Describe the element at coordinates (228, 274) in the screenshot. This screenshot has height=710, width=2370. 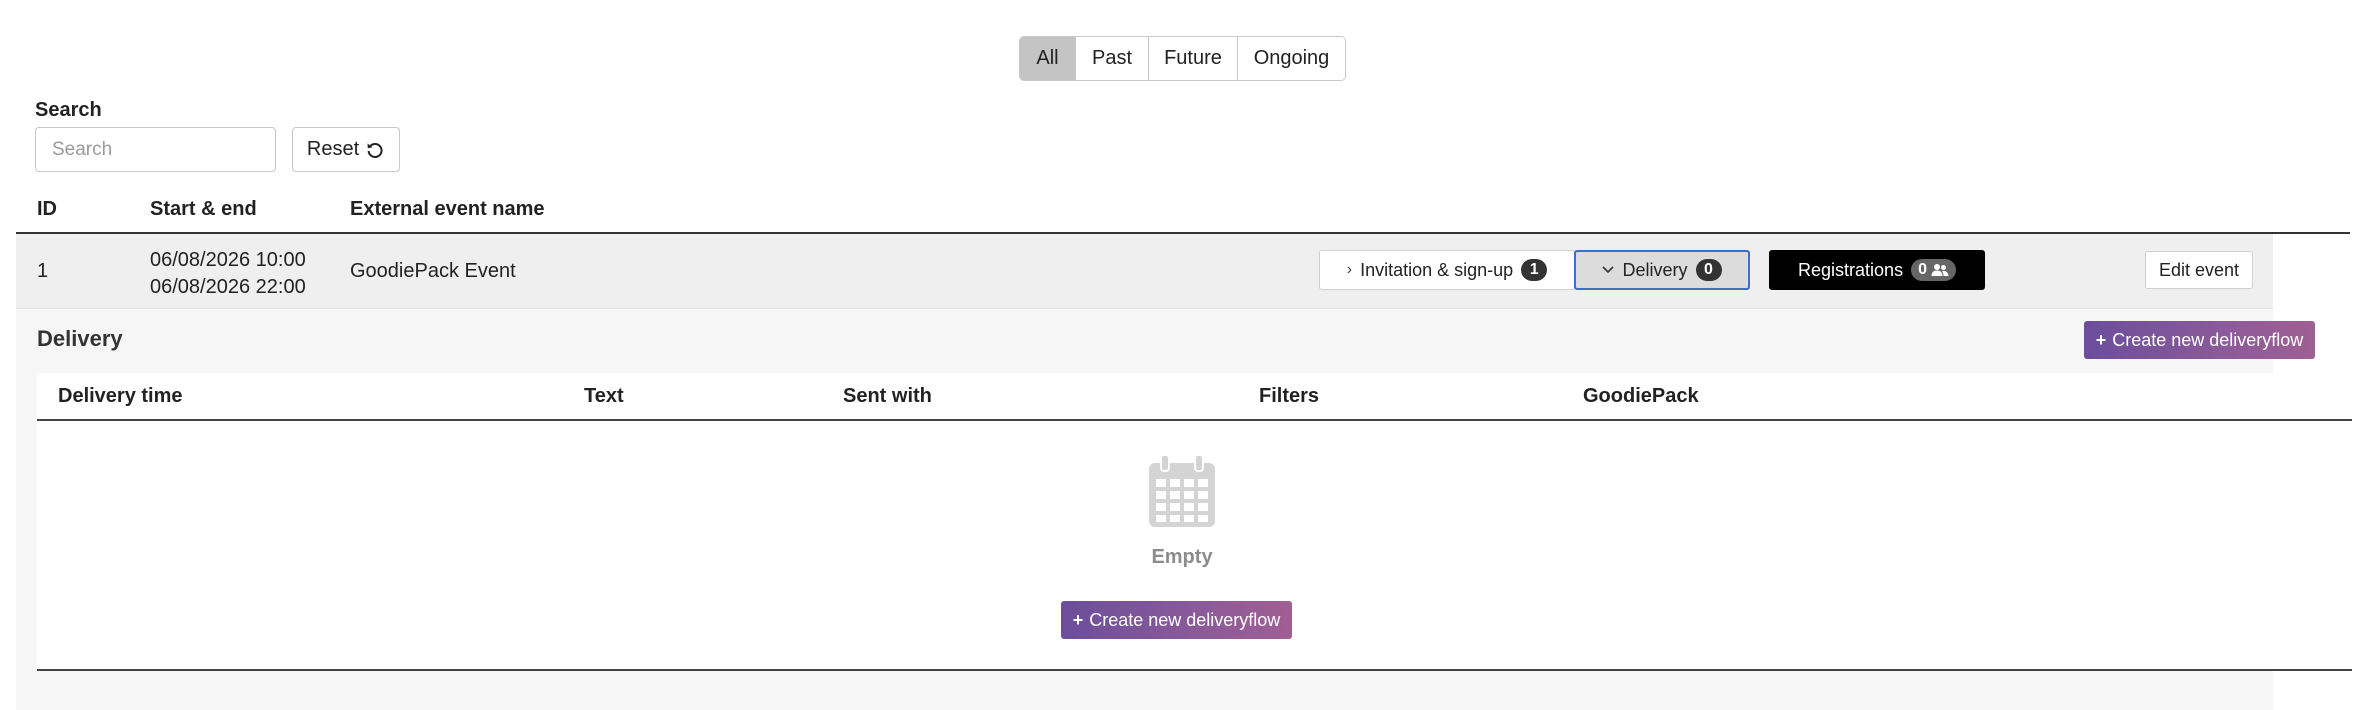
I see `event-dates: 06/08/2026 10:00 06/08/2026 22:00` at that location.